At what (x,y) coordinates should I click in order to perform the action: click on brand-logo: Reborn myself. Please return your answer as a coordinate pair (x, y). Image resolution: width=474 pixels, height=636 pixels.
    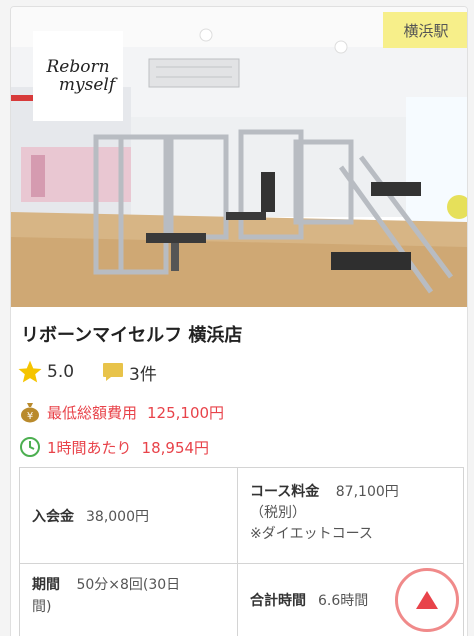
    Looking at the image, I should click on (78, 76).